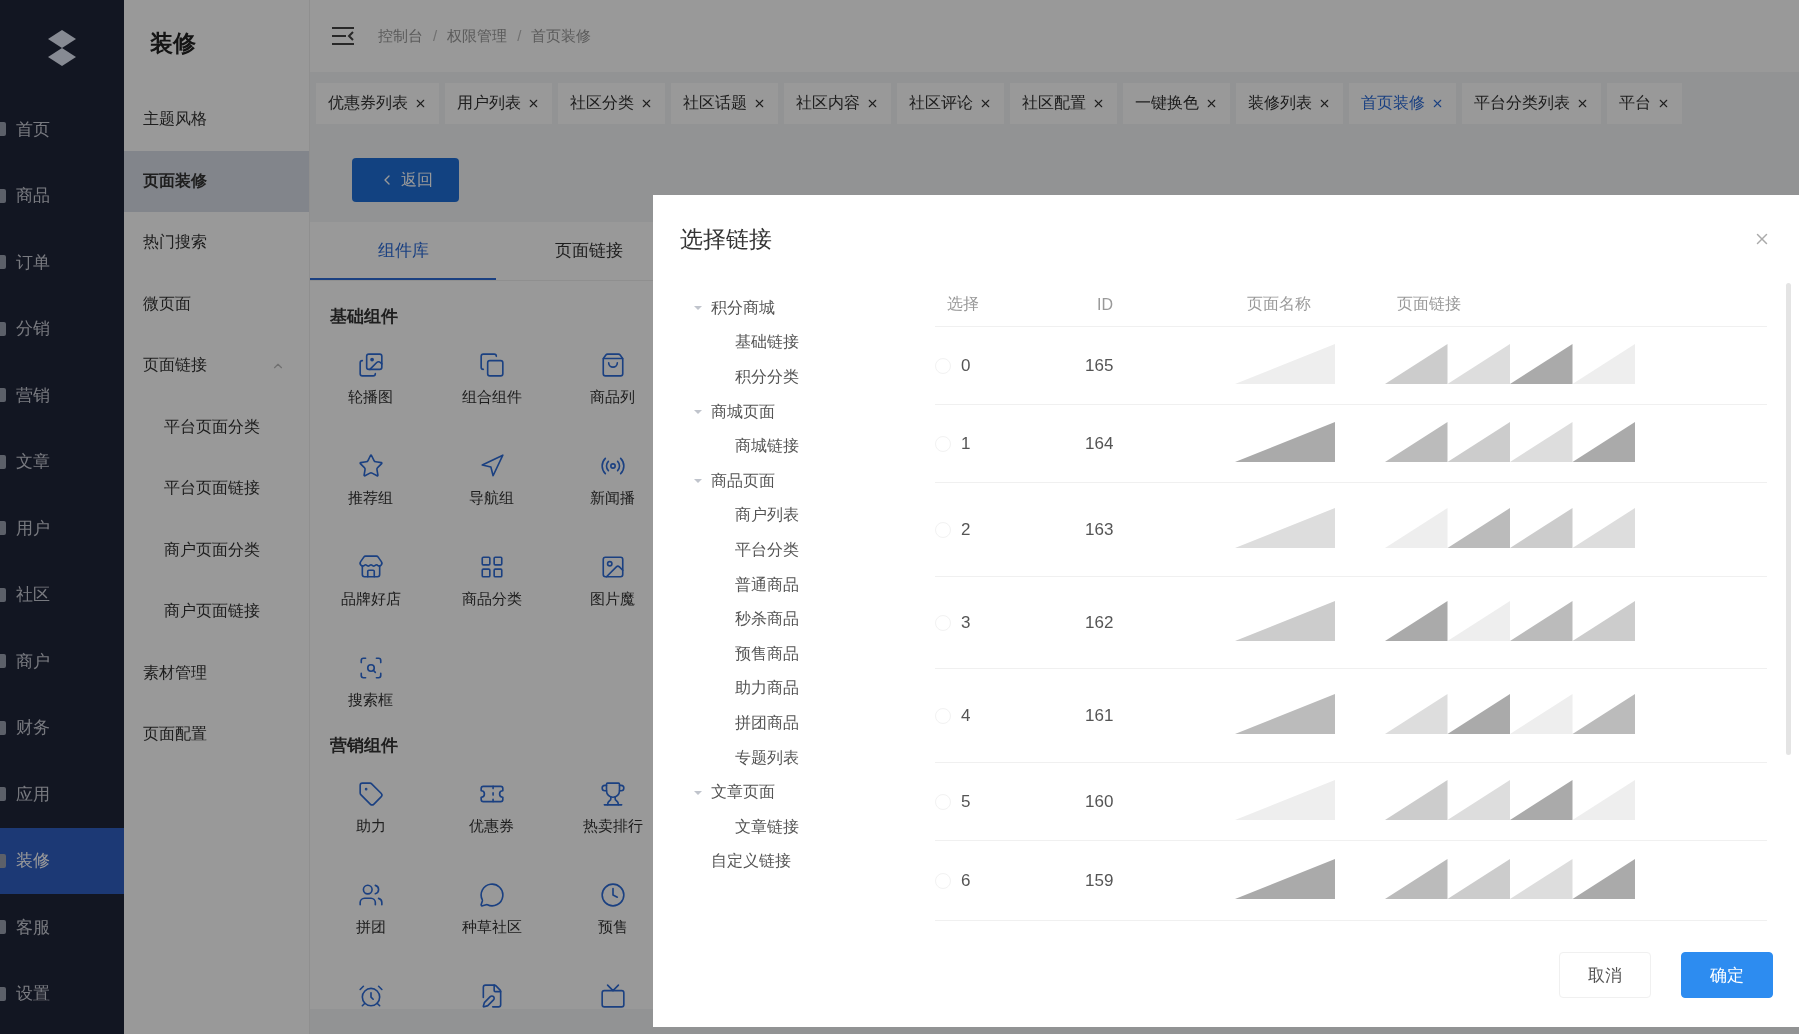  What do you see at coordinates (1644, 103) in the screenshot?
I see `page-tab: 平台` at bounding box center [1644, 103].